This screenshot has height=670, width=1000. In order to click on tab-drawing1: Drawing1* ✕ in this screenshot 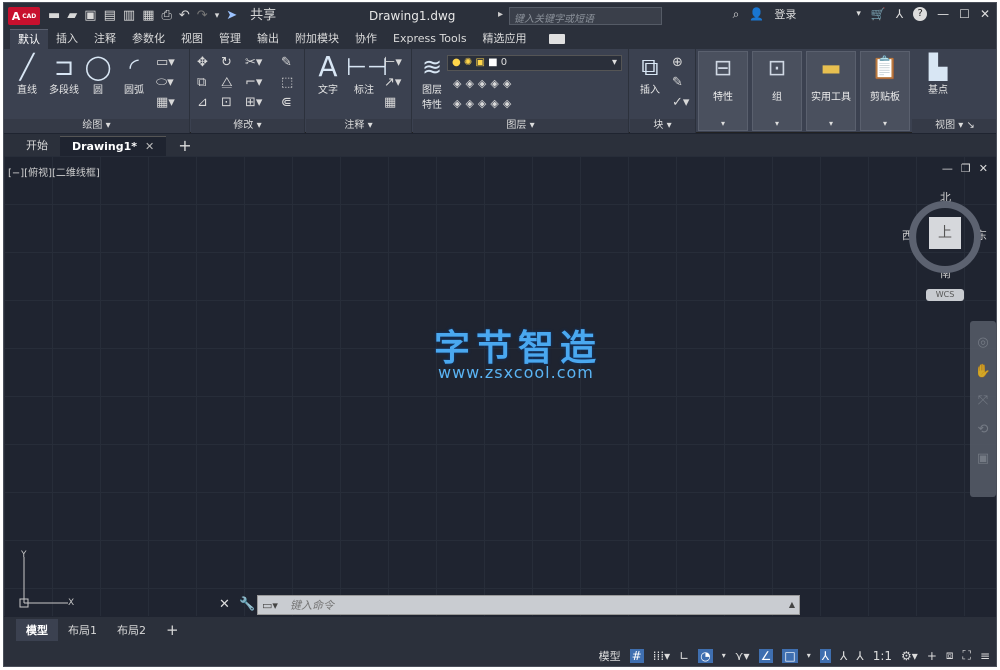, I will do `click(113, 146)`.